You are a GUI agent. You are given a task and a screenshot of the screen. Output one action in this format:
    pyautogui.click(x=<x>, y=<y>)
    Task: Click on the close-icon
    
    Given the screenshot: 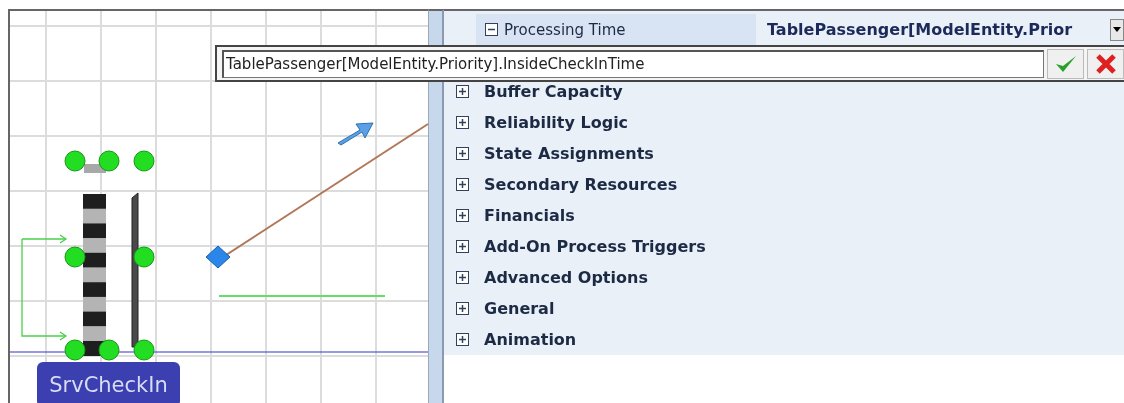 What is the action you would take?
    pyautogui.click(x=1105, y=63)
    